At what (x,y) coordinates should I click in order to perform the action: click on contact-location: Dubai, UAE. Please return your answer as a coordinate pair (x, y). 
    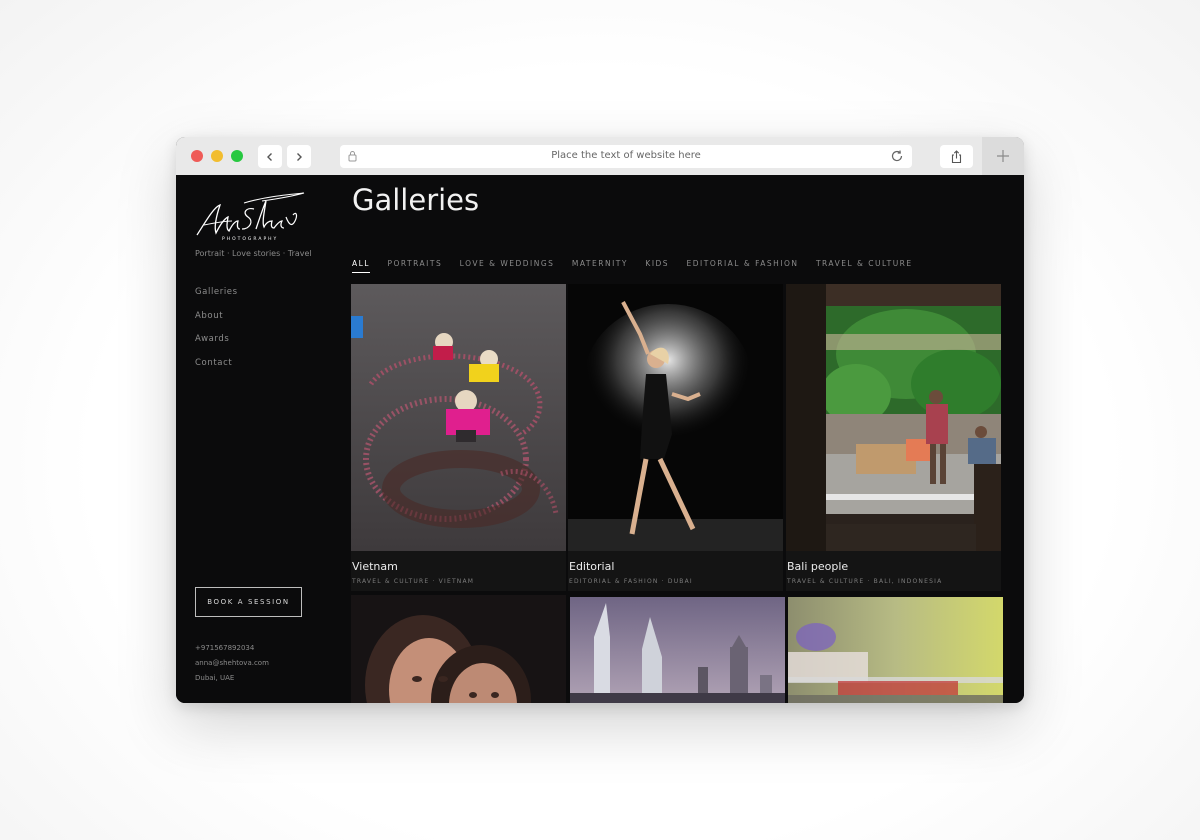
    Looking at the image, I should click on (215, 678).